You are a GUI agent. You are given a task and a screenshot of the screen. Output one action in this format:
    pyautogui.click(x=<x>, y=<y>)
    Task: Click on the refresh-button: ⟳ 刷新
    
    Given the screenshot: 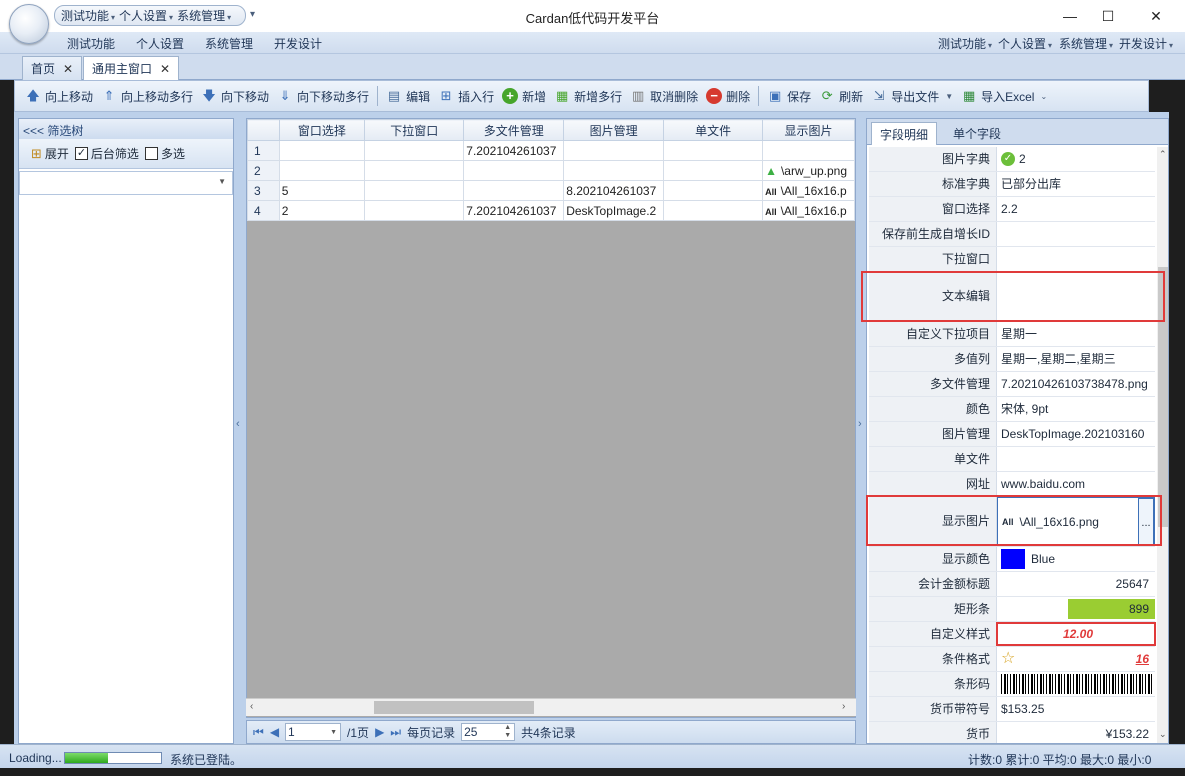 What is the action you would take?
    pyautogui.click(x=841, y=96)
    